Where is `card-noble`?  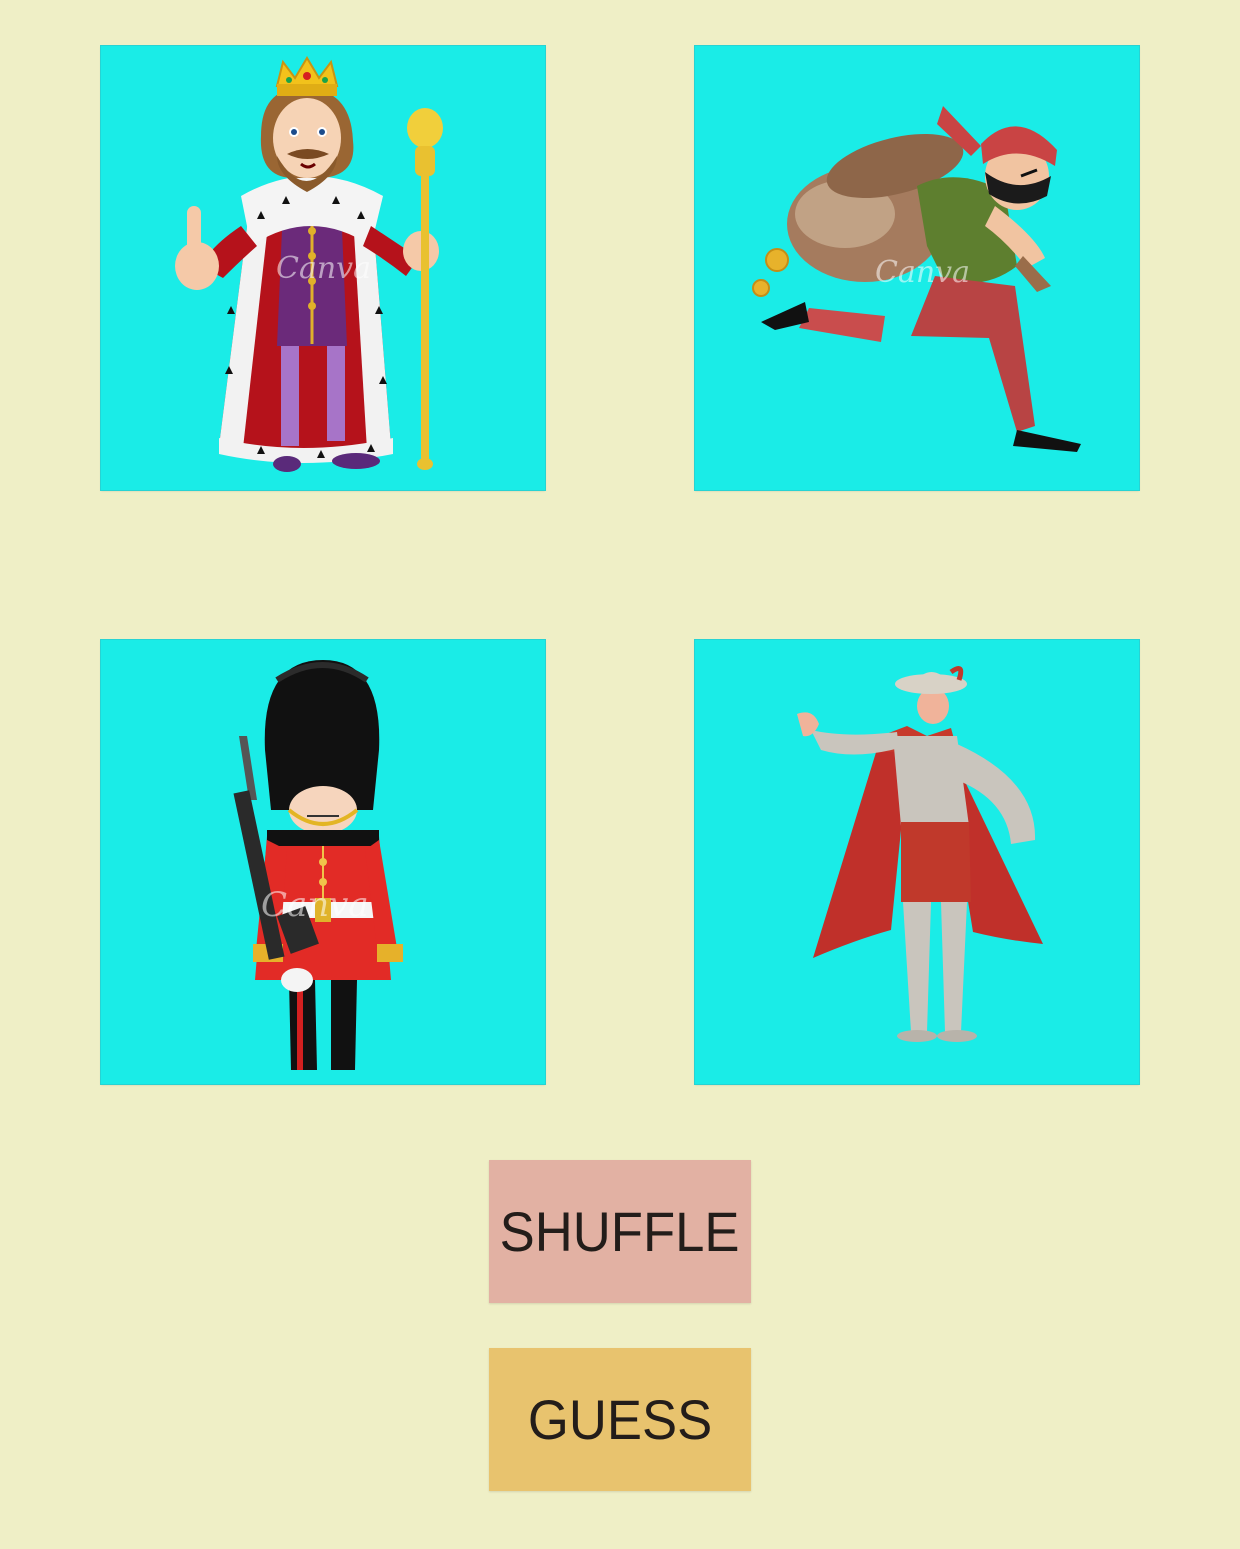 card-noble is located at coordinates (917, 862).